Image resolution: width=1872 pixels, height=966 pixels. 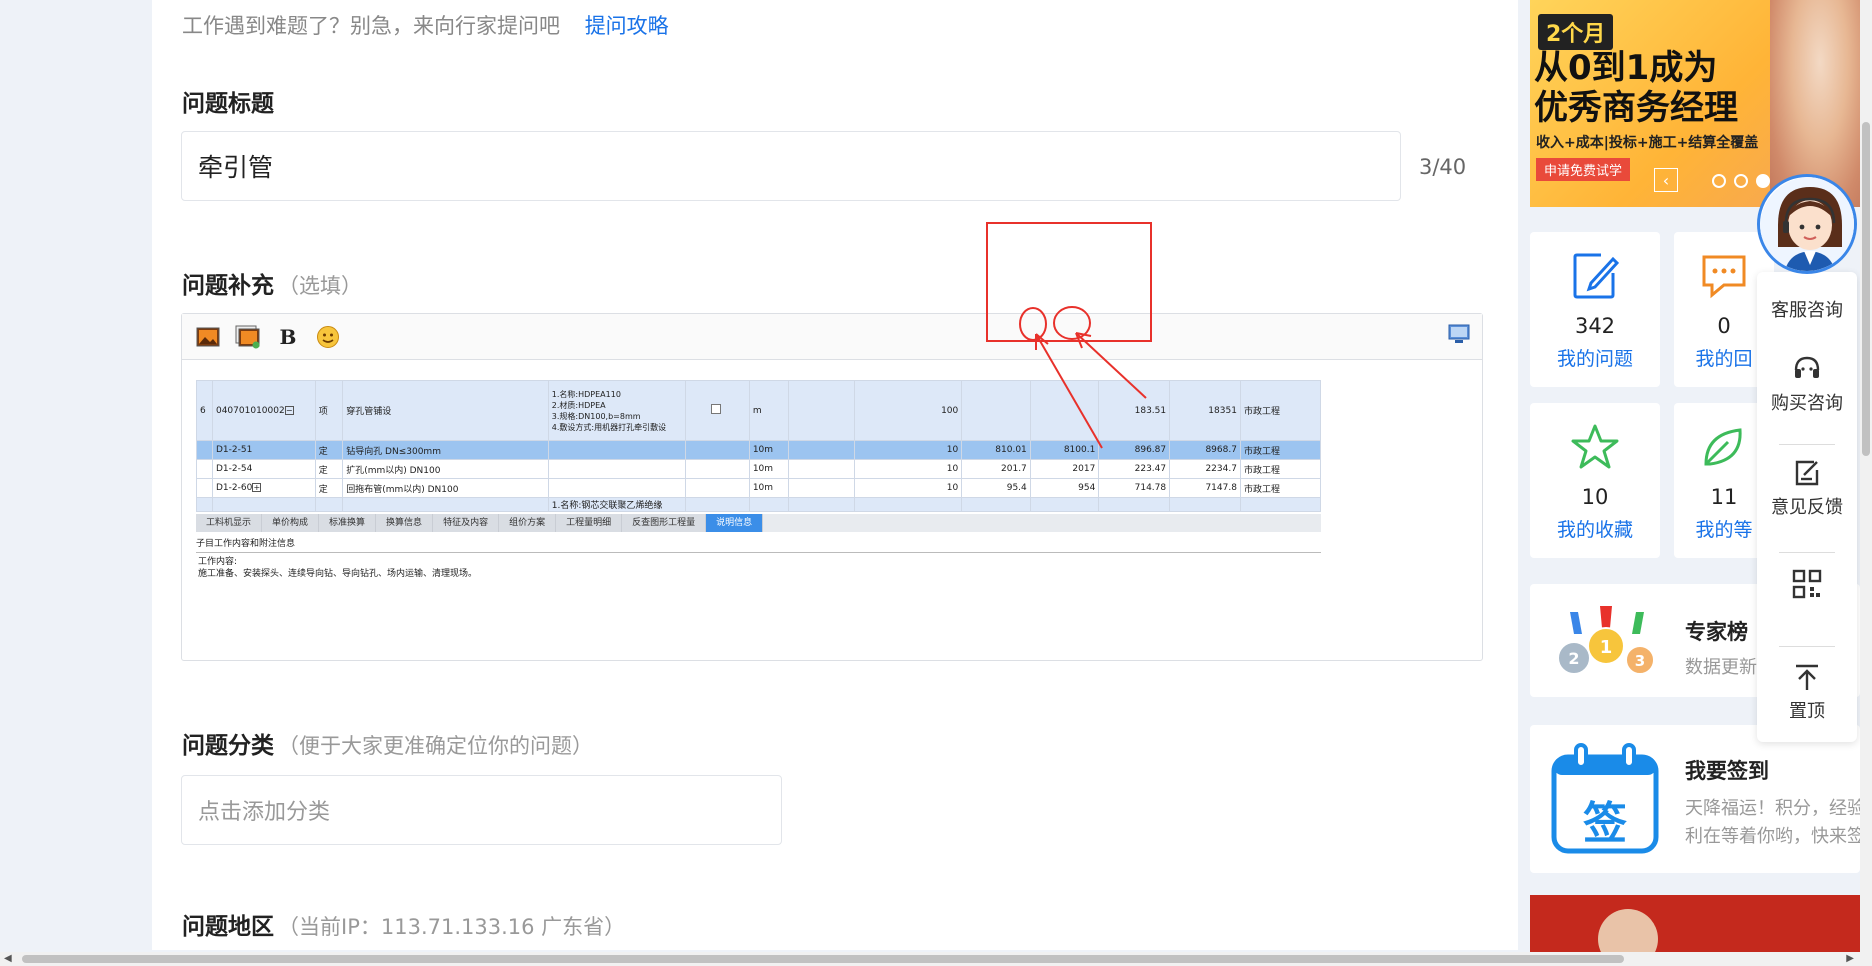 I want to click on expert-ranking-subtitle: 数据更新, so click(x=1721, y=667).